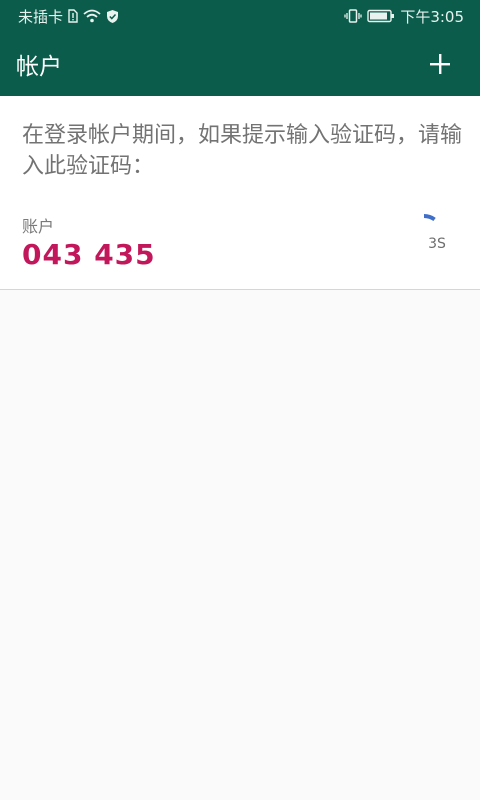  What do you see at coordinates (381, 16) in the screenshot?
I see `battery-icon` at bounding box center [381, 16].